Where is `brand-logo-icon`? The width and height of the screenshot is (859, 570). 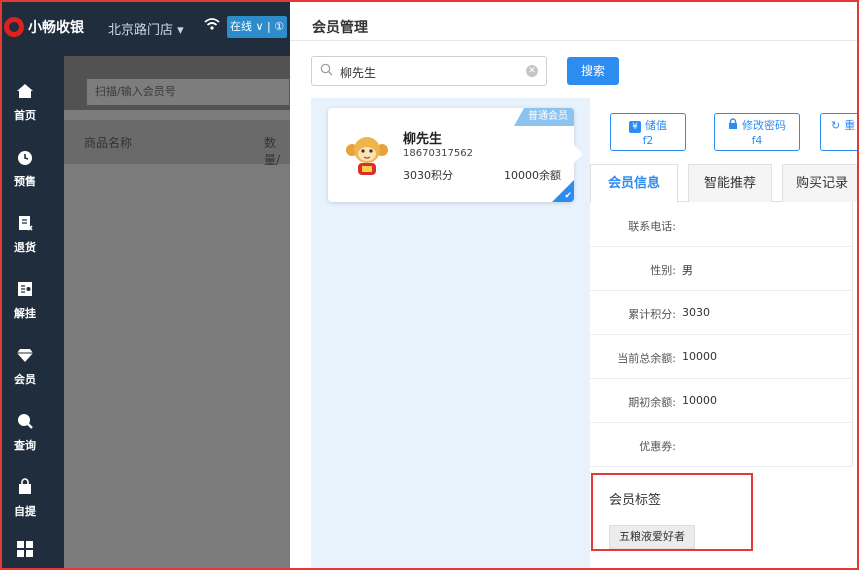 brand-logo-icon is located at coordinates (14, 27).